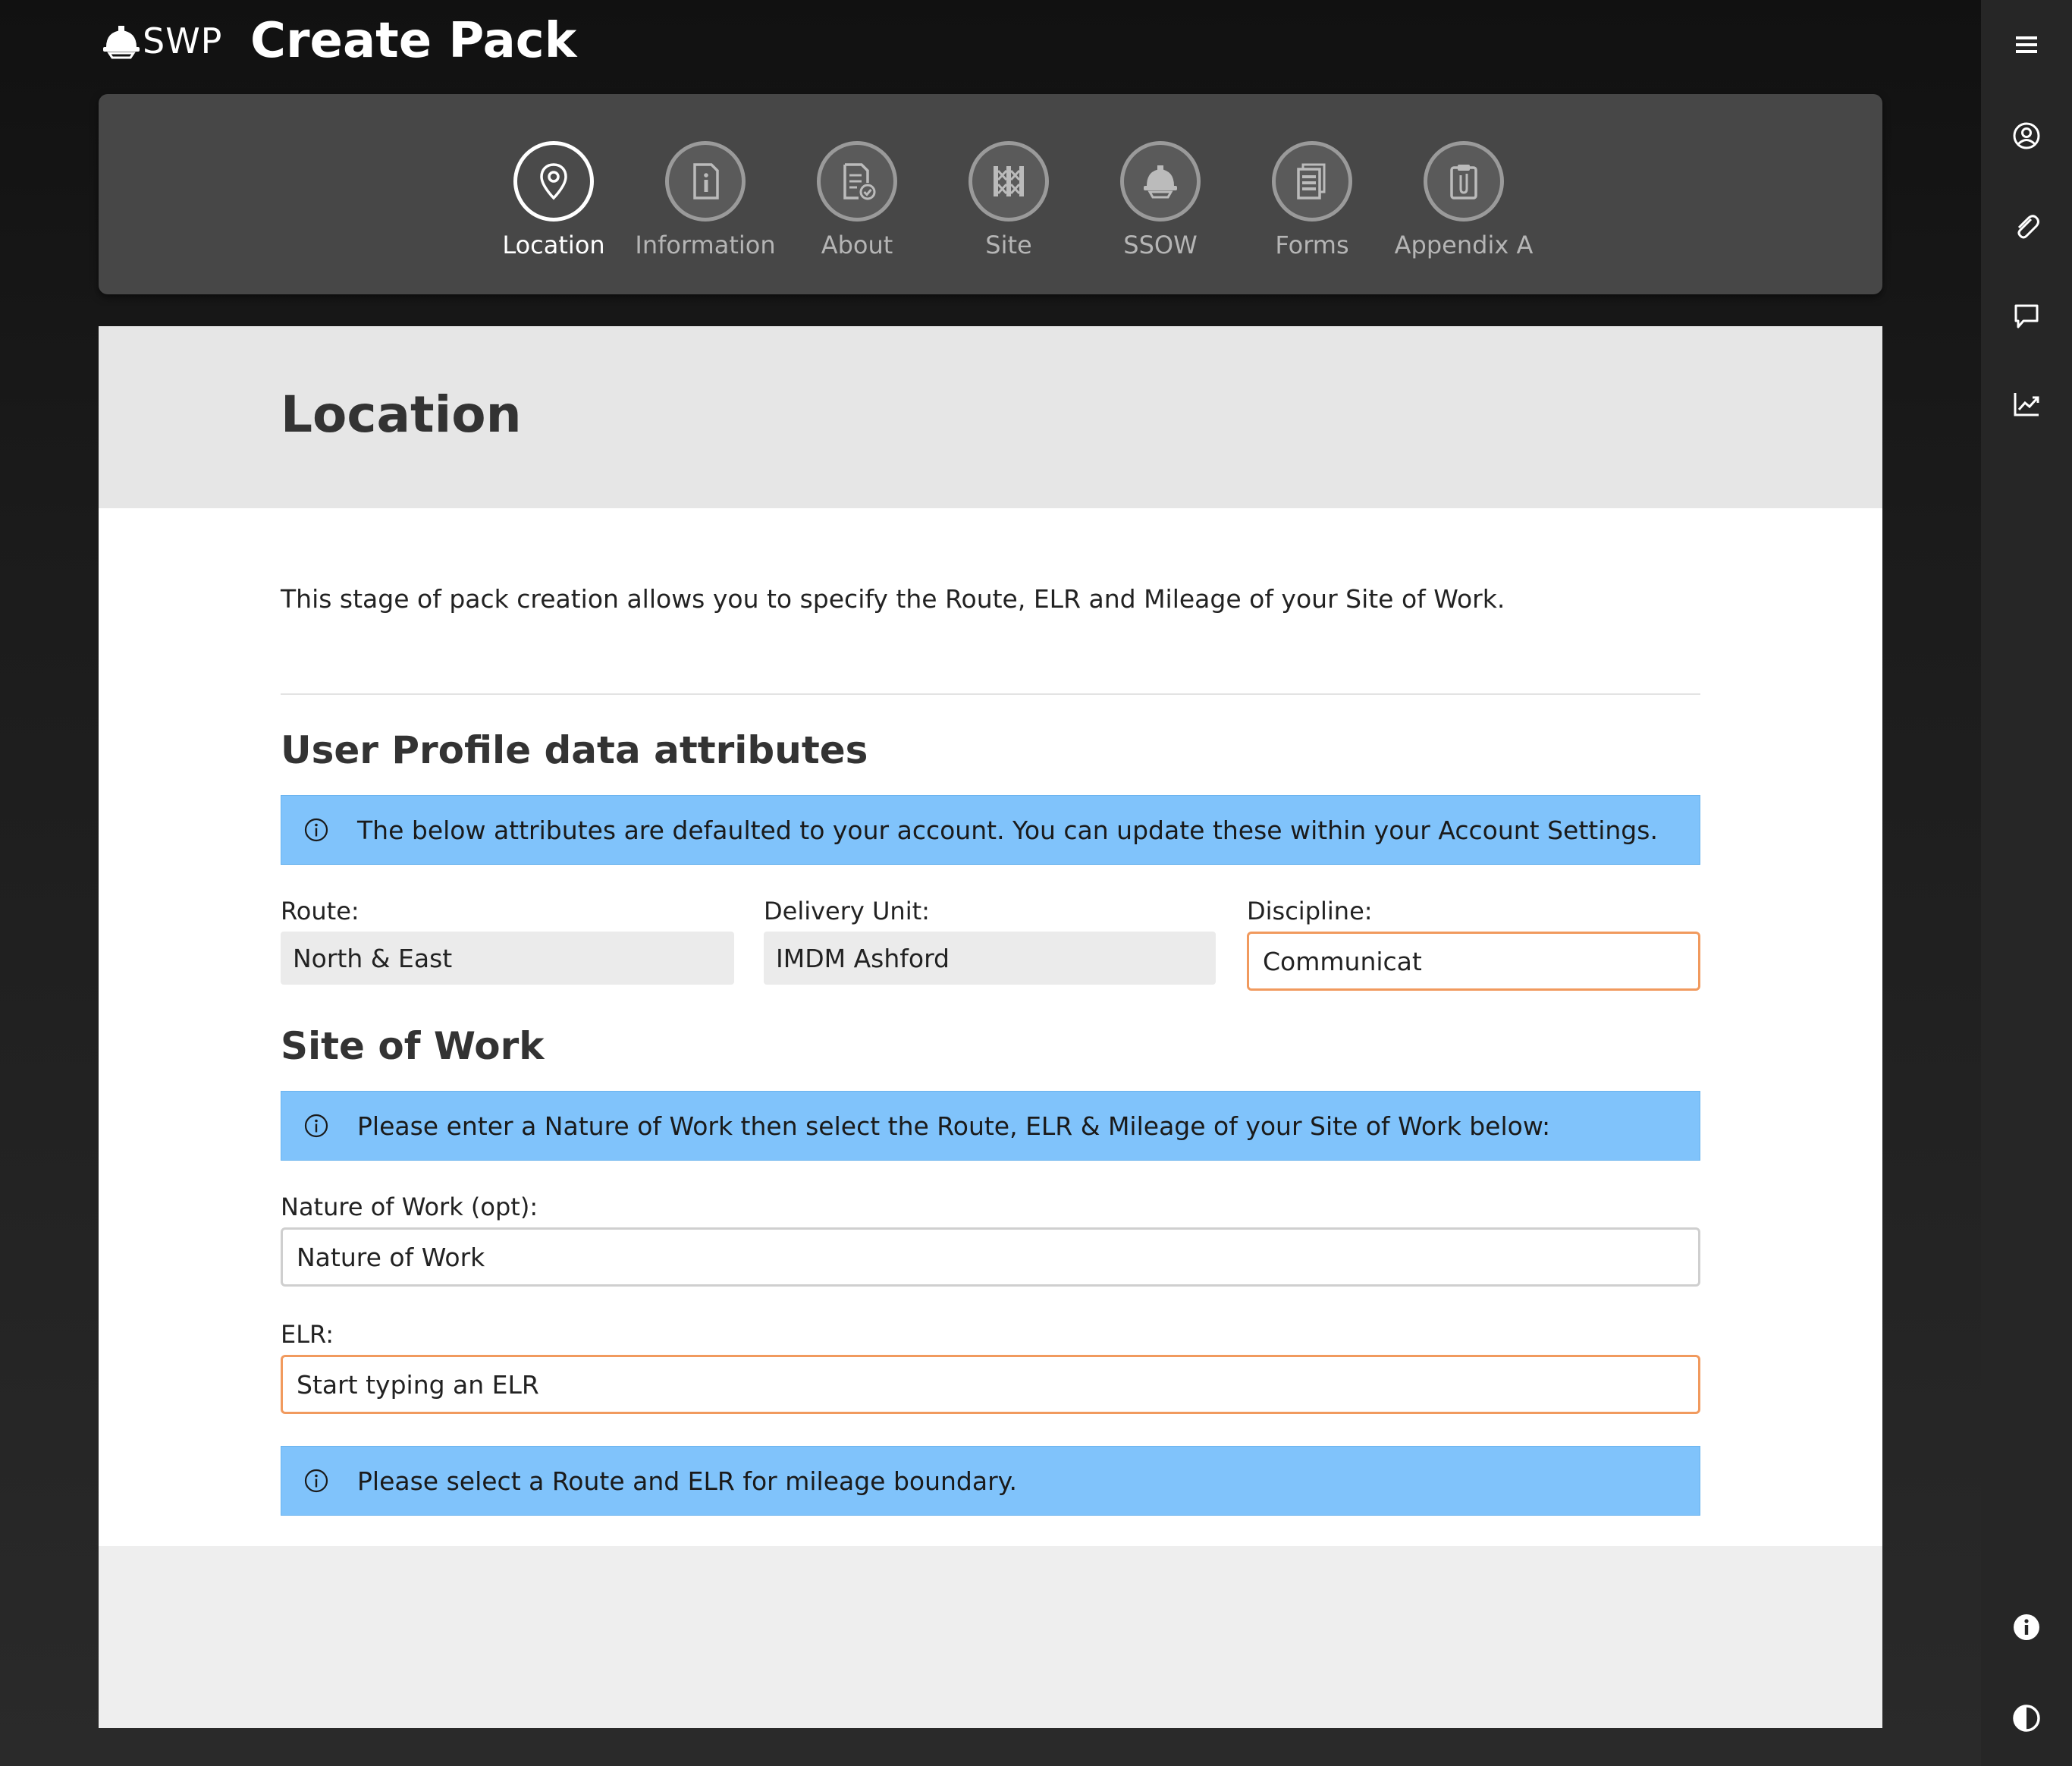  Describe the element at coordinates (507, 958) in the screenshot. I see `route-readonly-field: North & East` at that location.